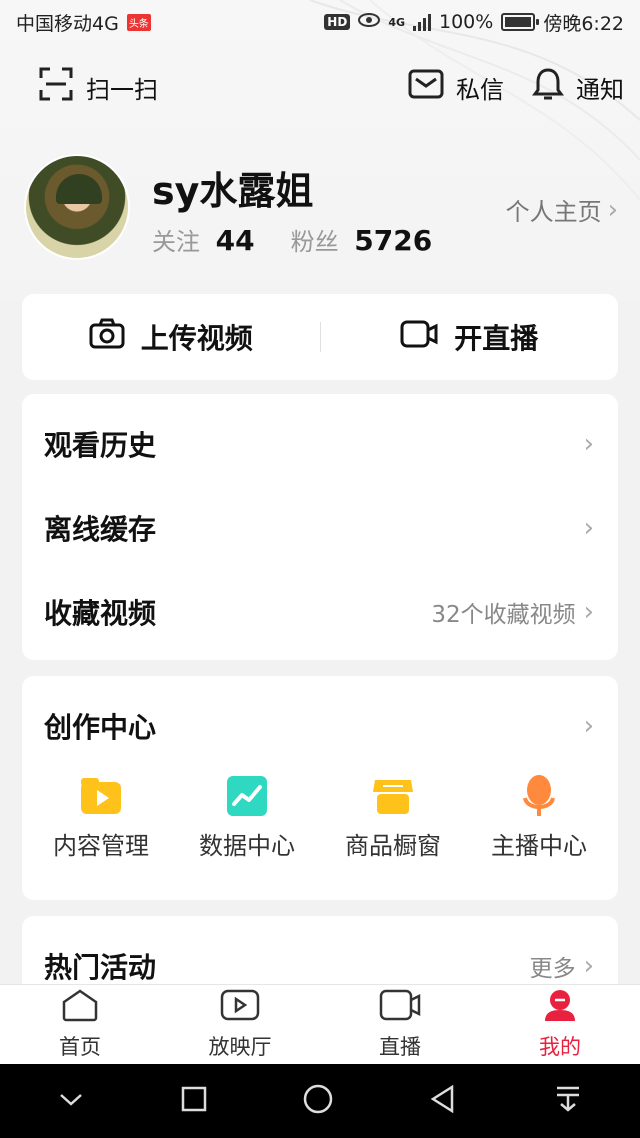 This screenshot has height=1138, width=640. Describe the element at coordinates (426, 87) in the screenshot. I see `mail-icon` at that location.